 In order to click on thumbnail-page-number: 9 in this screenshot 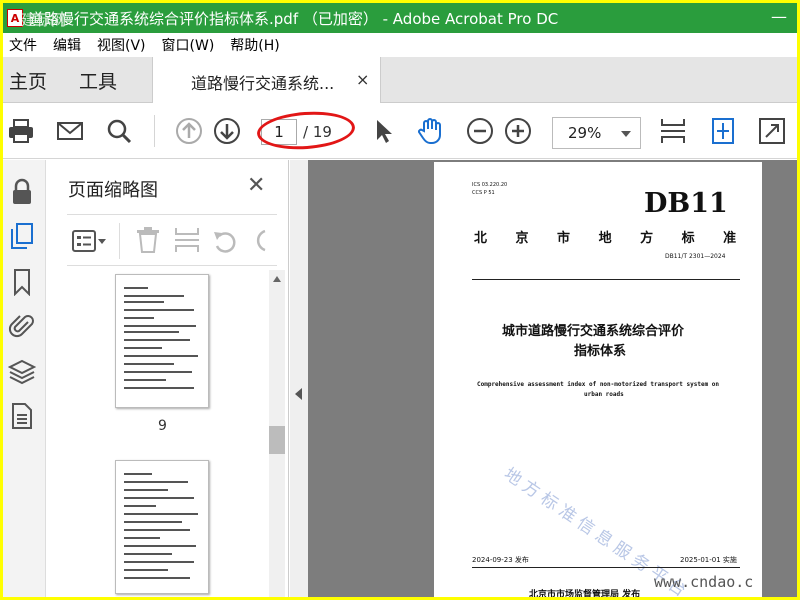, I will do `click(162, 426)`.